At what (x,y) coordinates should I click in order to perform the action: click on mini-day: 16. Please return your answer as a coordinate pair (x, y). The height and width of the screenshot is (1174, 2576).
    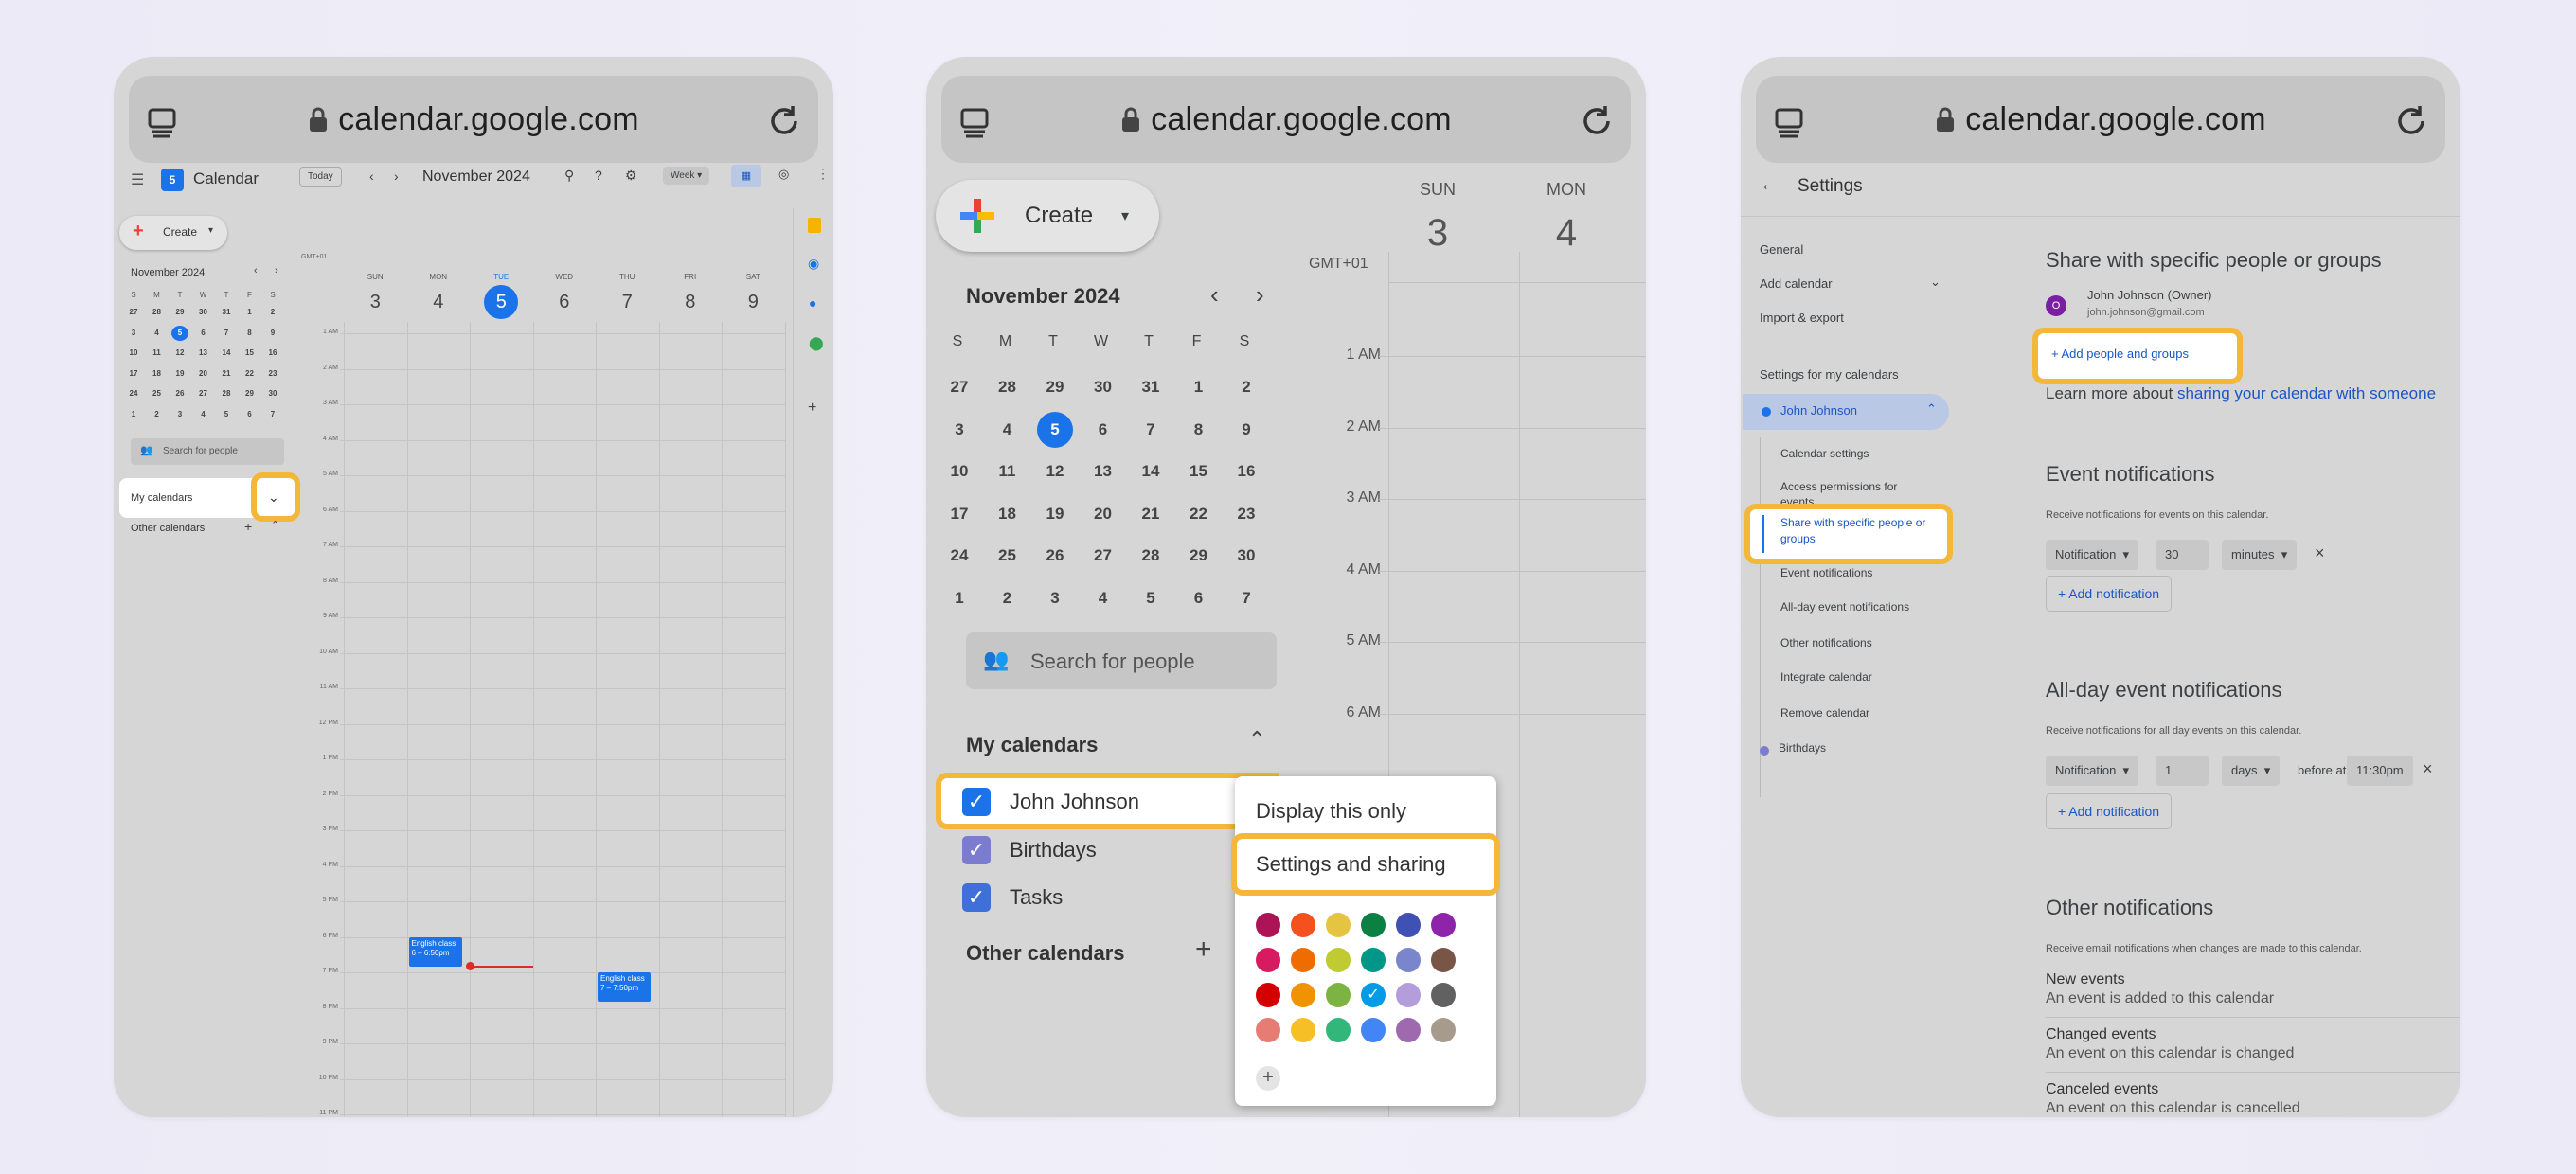
    Looking at the image, I should click on (1246, 471).